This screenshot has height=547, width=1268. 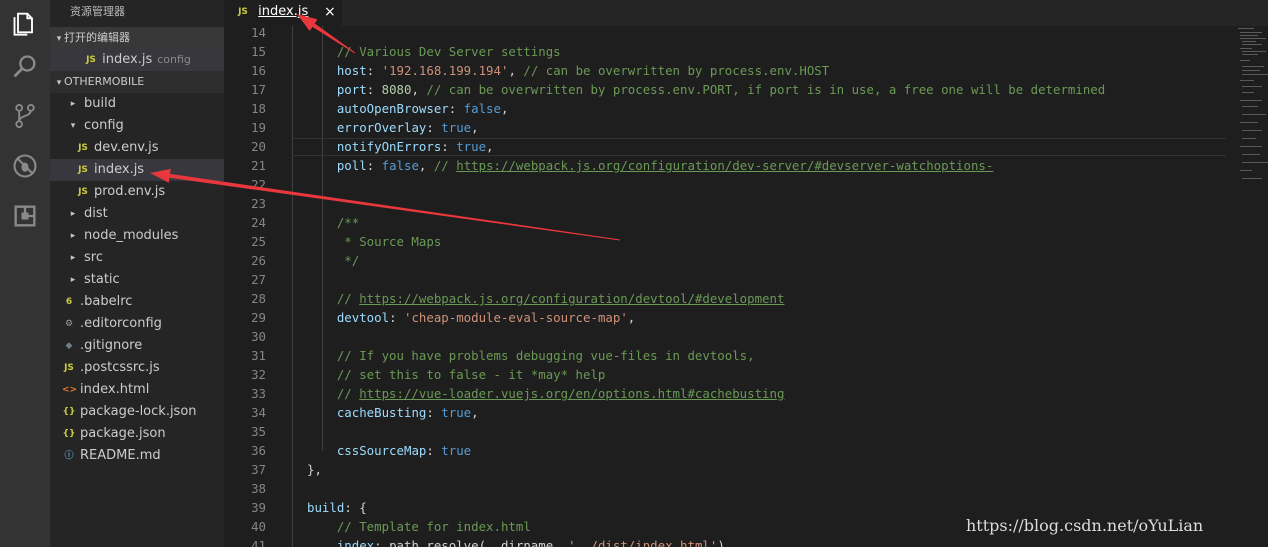 I want to click on explorer-icon, so click(x=25, y=23).